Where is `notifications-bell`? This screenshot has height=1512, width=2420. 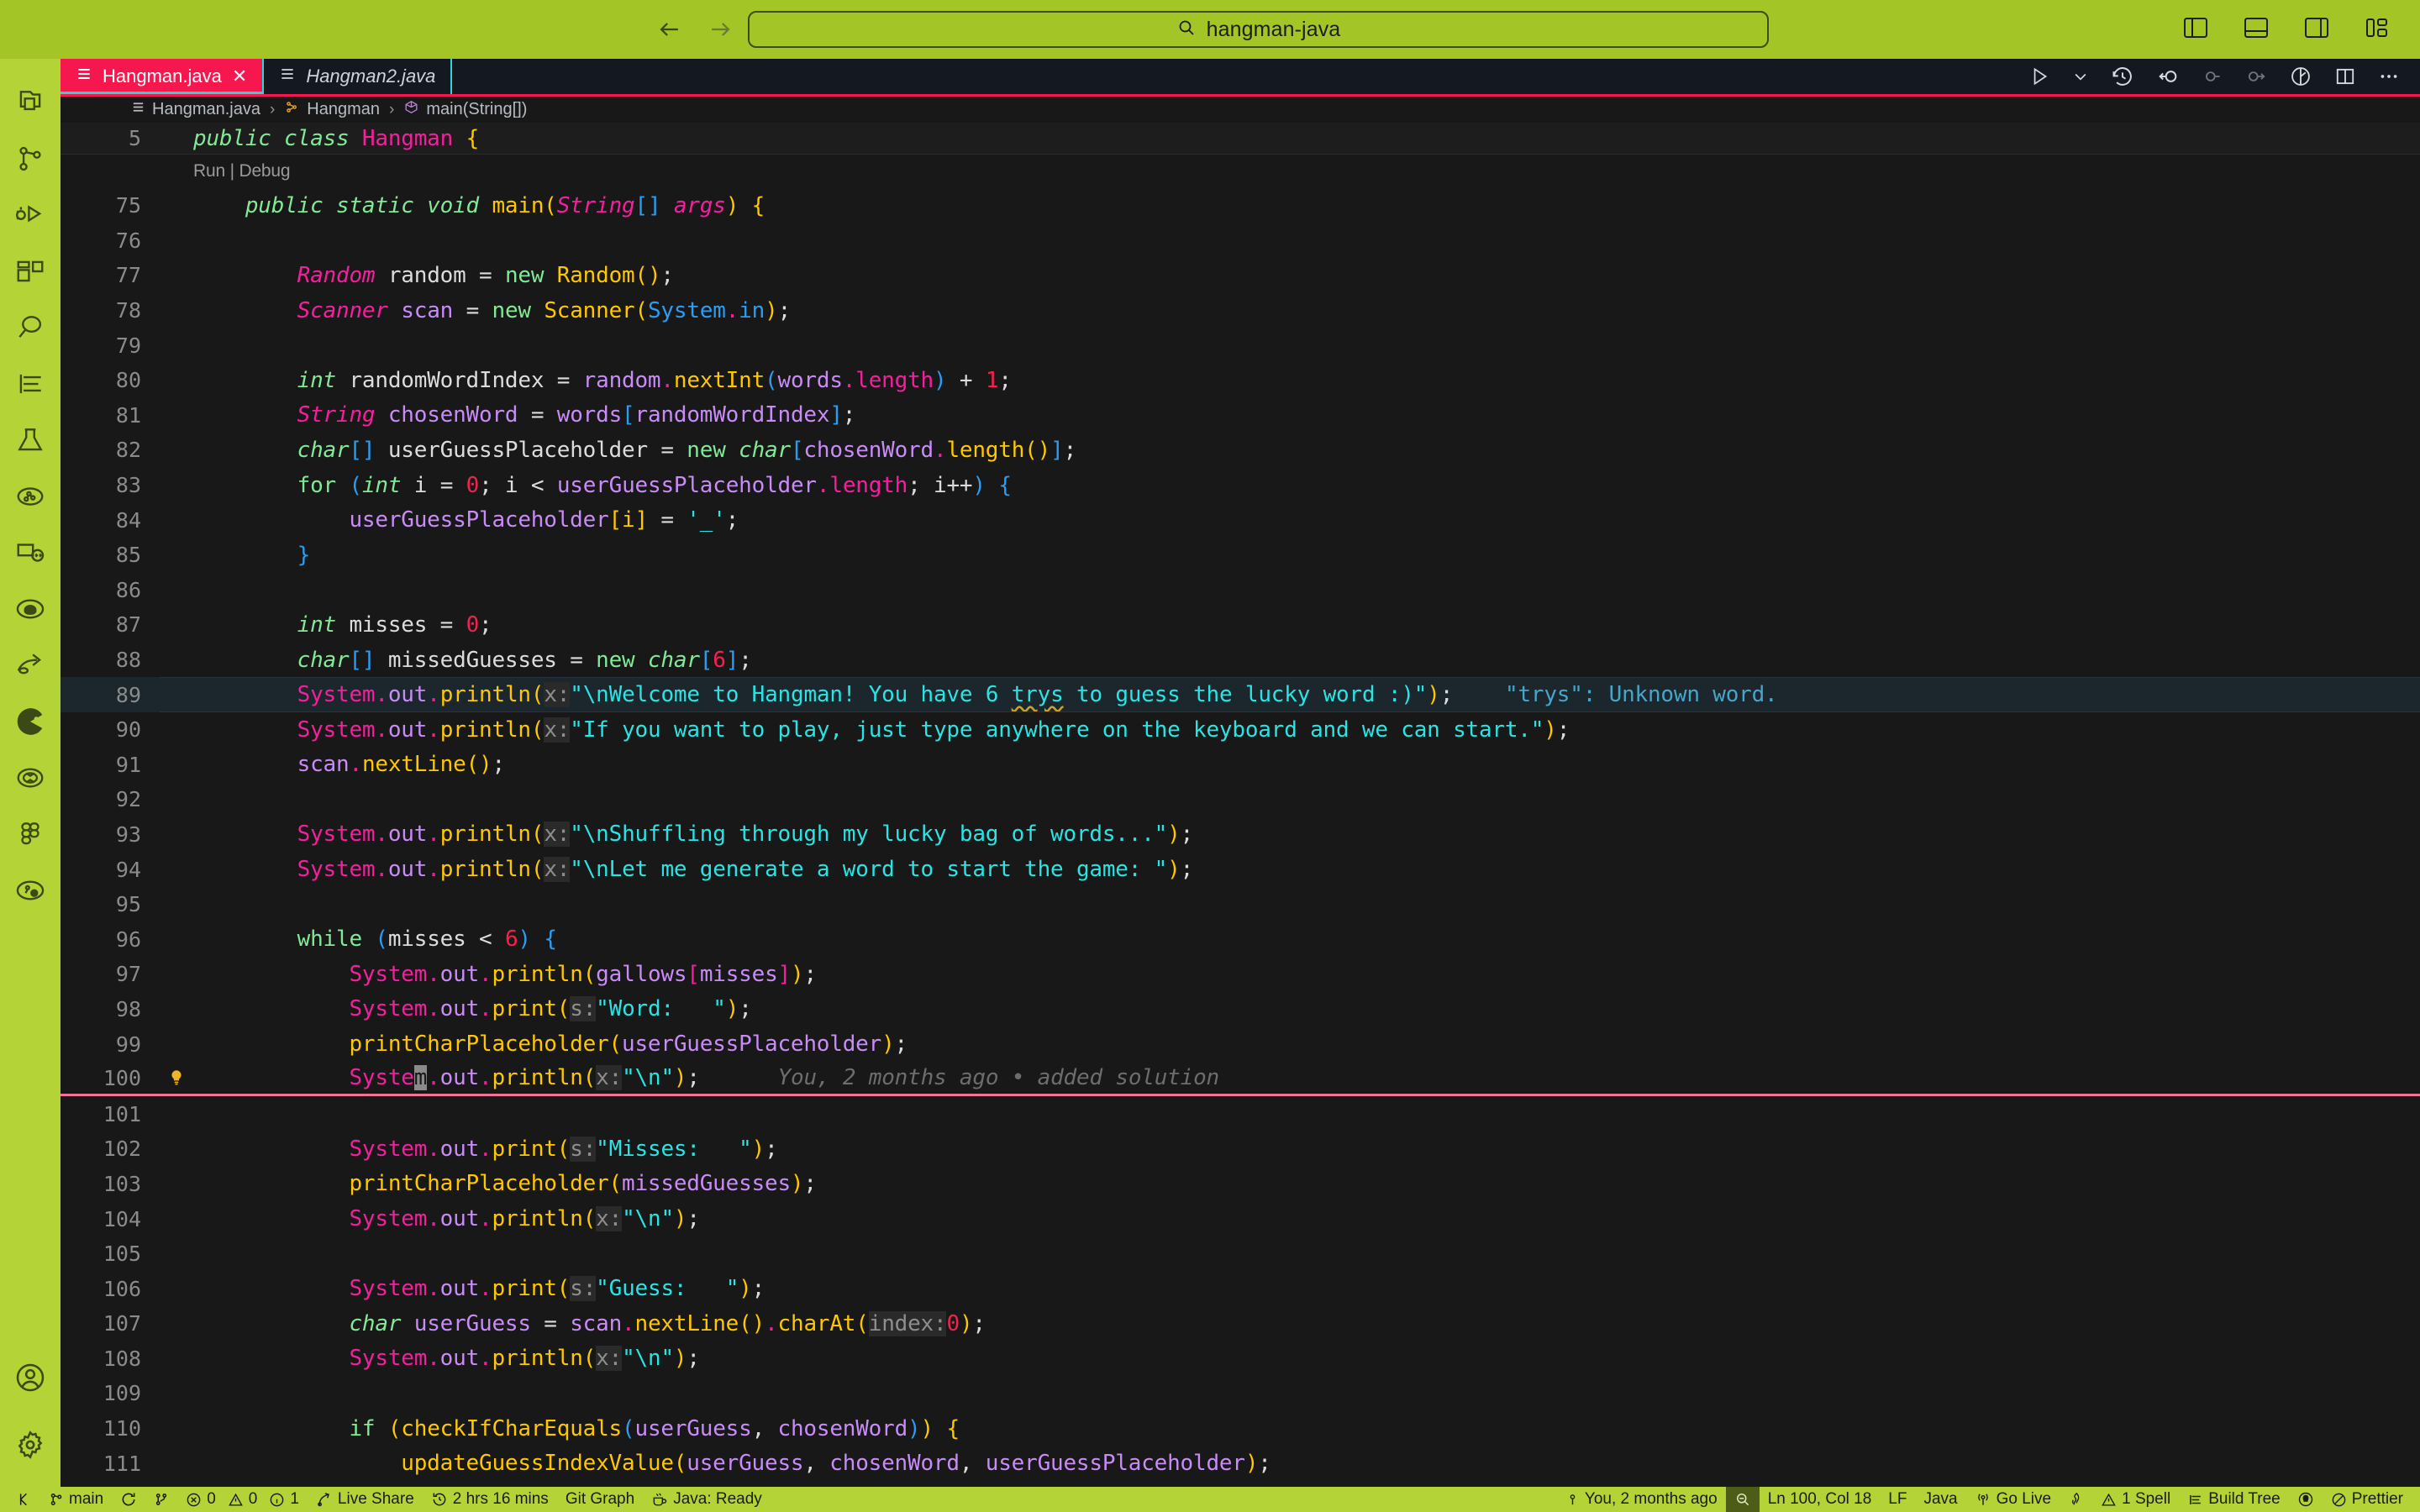 notifications-bell is located at coordinates (2306, 1499).